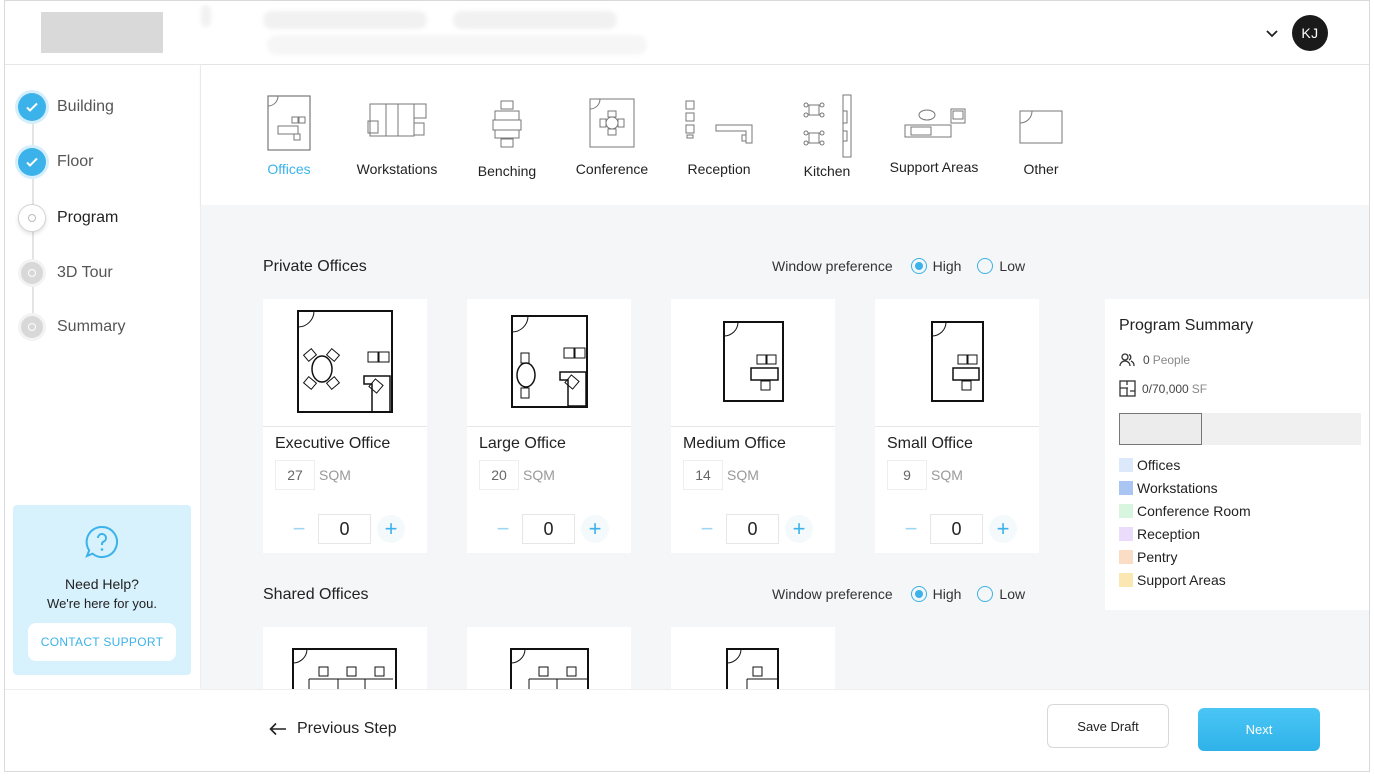 The image size is (1374, 776). Describe the element at coordinates (1310, 33) in the screenshot. I see `avatar: KJ` at that location.